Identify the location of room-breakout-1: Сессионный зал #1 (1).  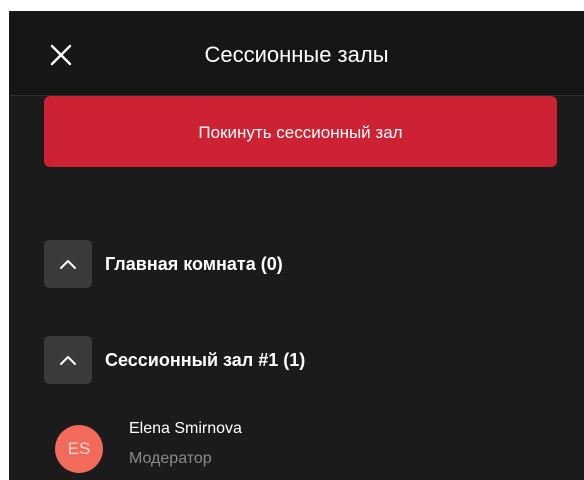
(174, 360).